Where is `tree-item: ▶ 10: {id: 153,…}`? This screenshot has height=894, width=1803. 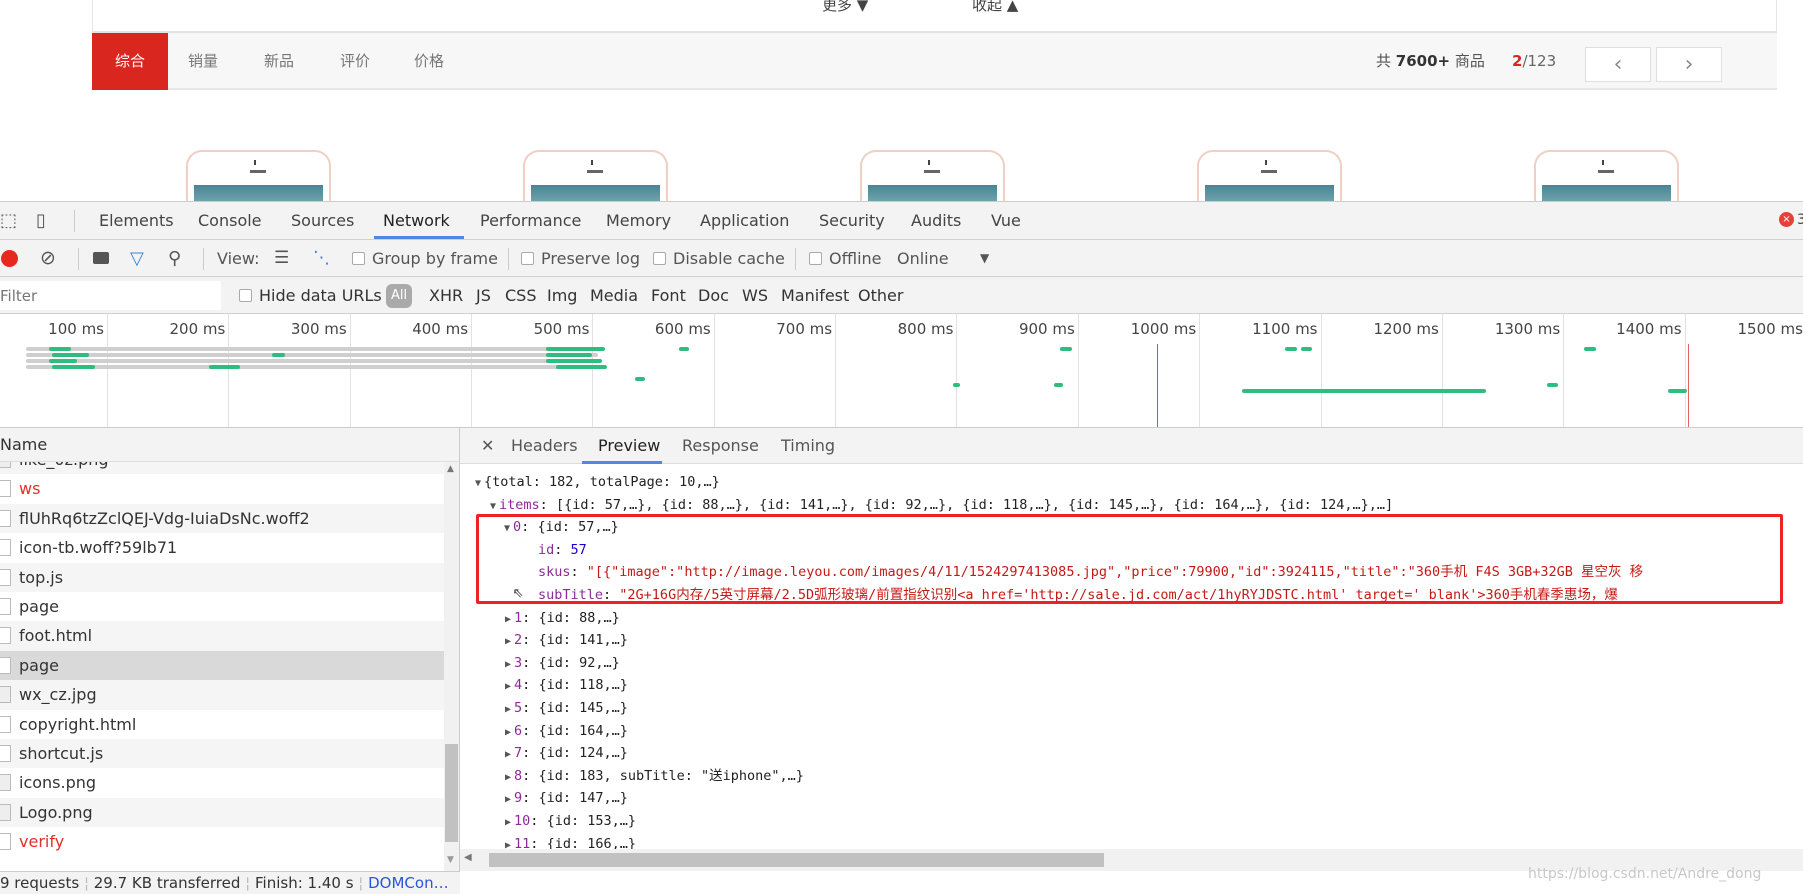 tree-item: ▶ 10: {id: 153,…} is located at coordinates (570, 821).